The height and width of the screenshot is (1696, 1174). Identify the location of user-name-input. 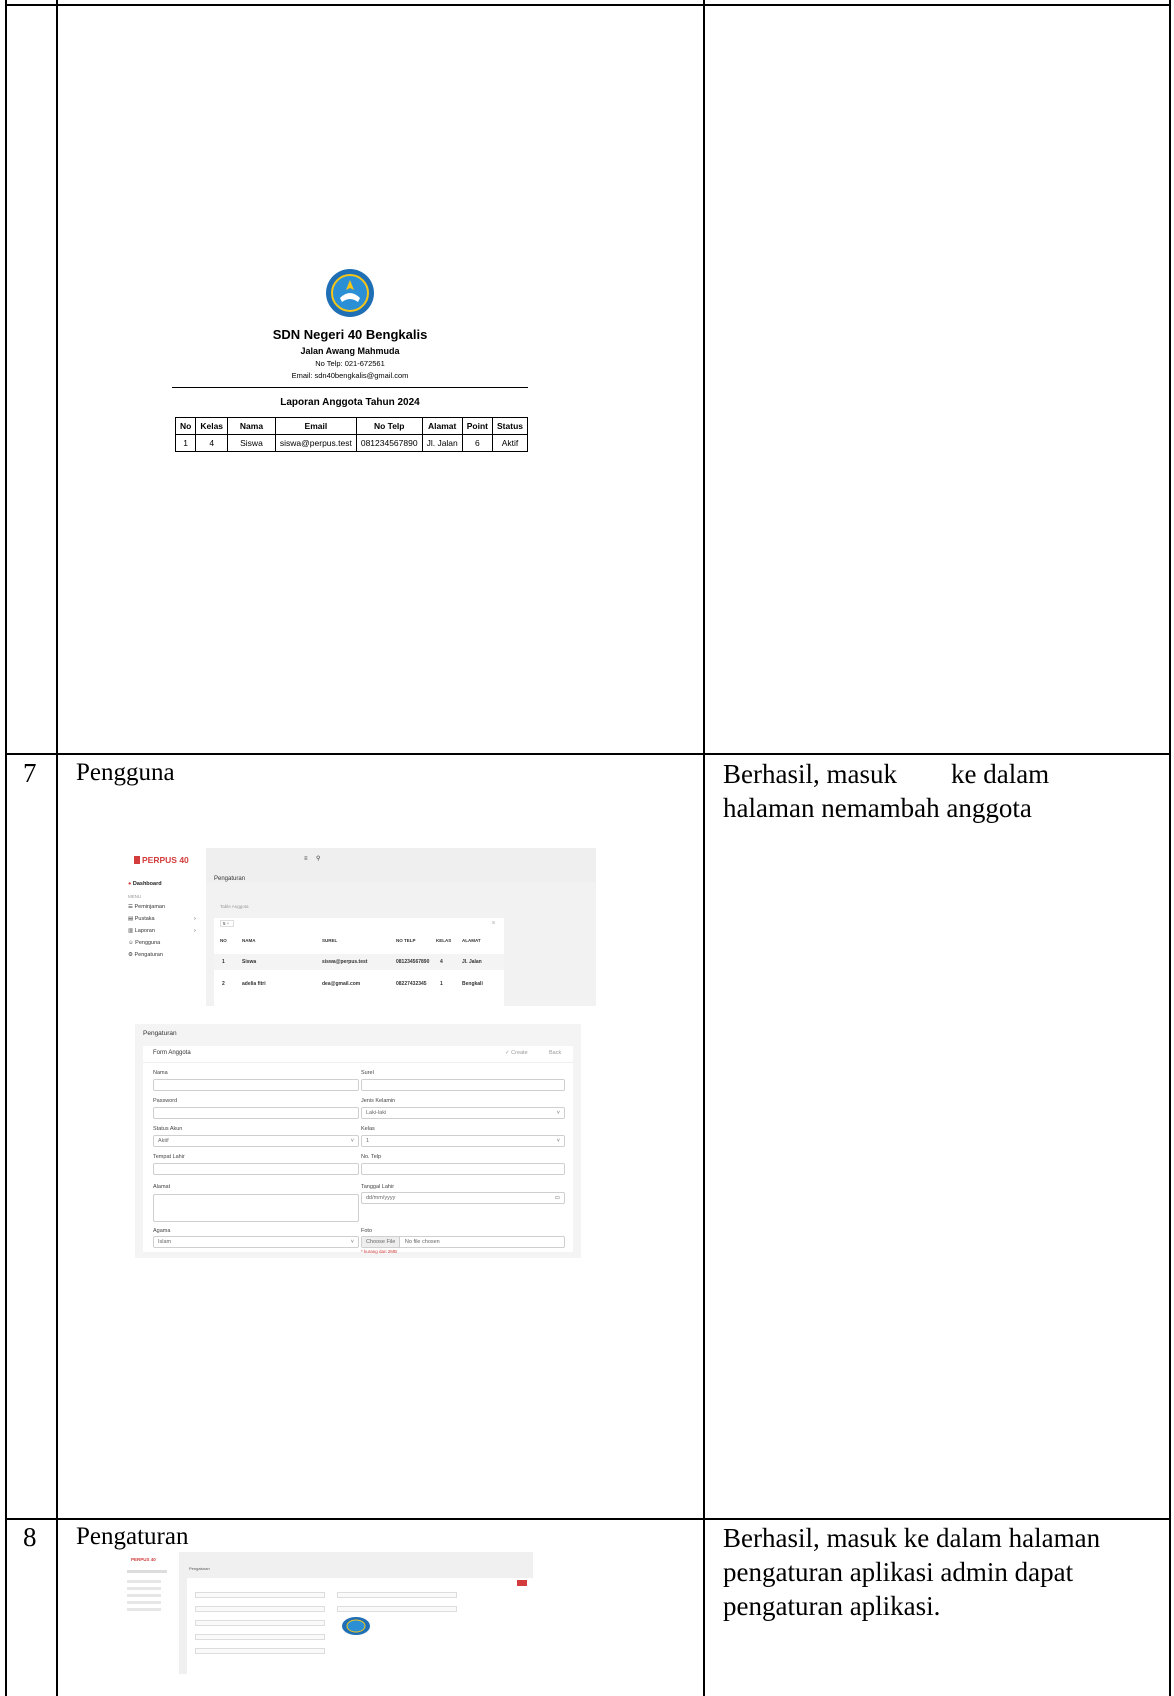
(397, 1595).